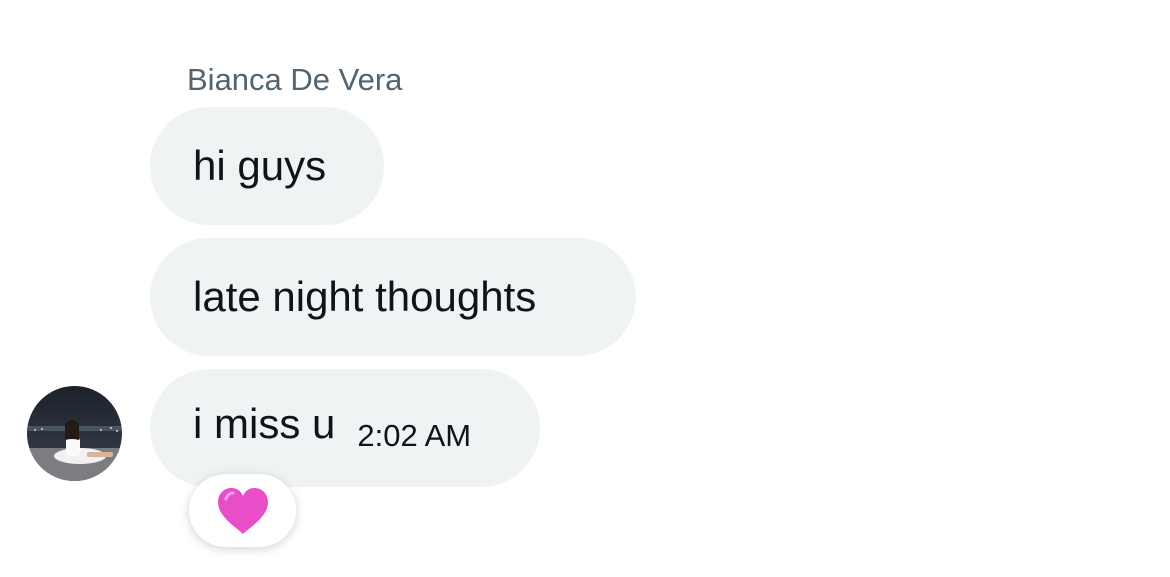  I want to click on message-bubble: hi guys, so click(267, 166).